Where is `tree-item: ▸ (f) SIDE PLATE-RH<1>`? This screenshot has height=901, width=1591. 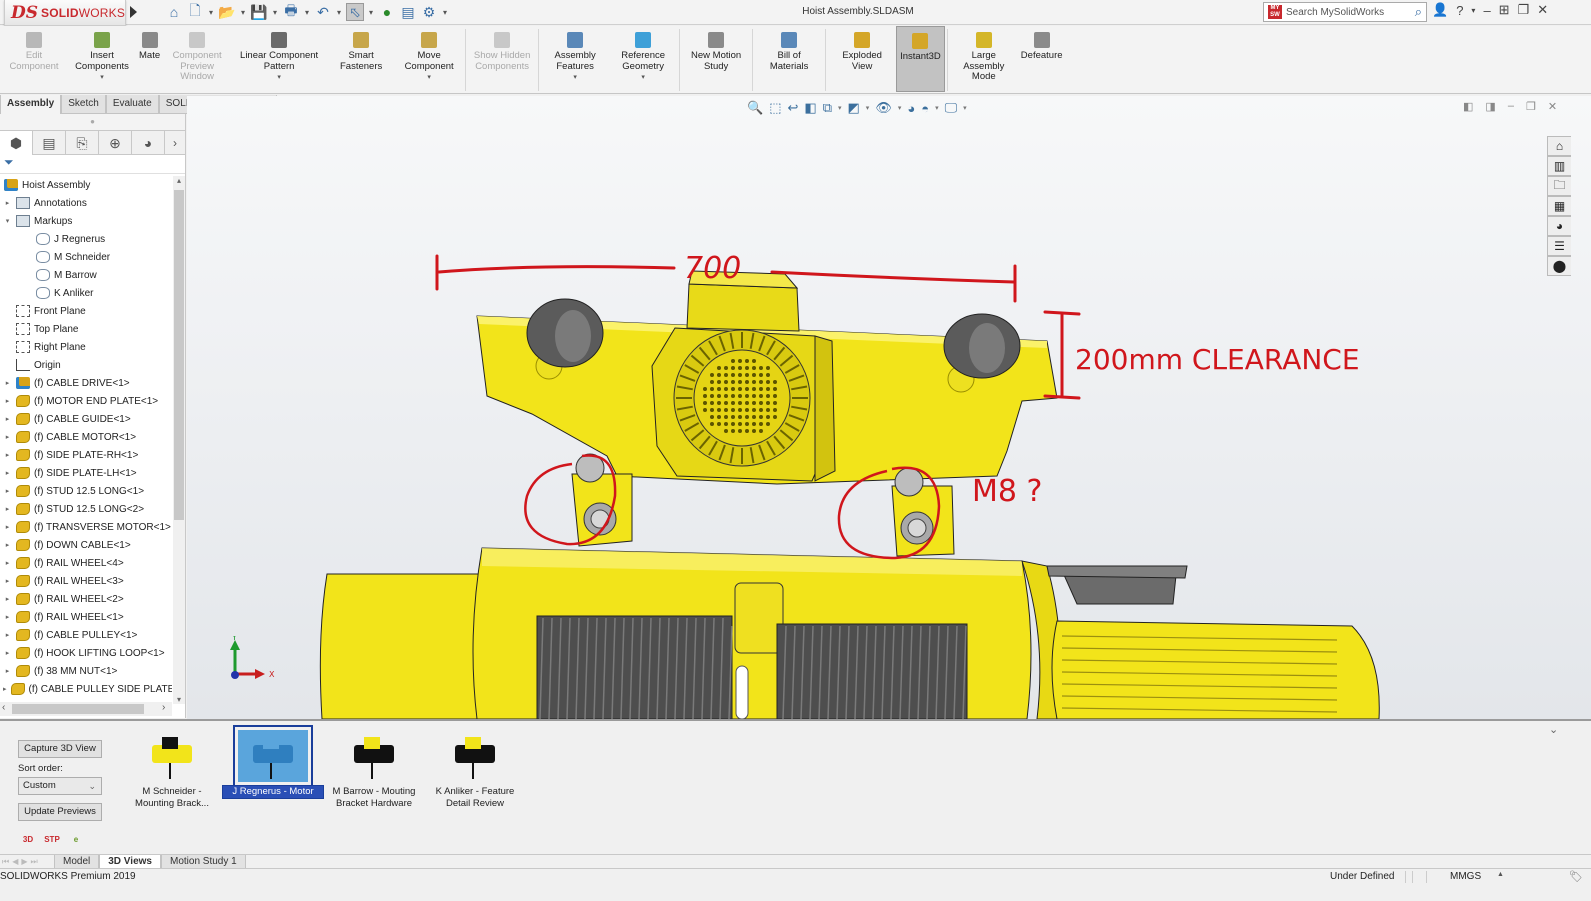
tree-item: ▸ (f) SIDE PLATE-RH<1> is located at coordinates (86, 455).